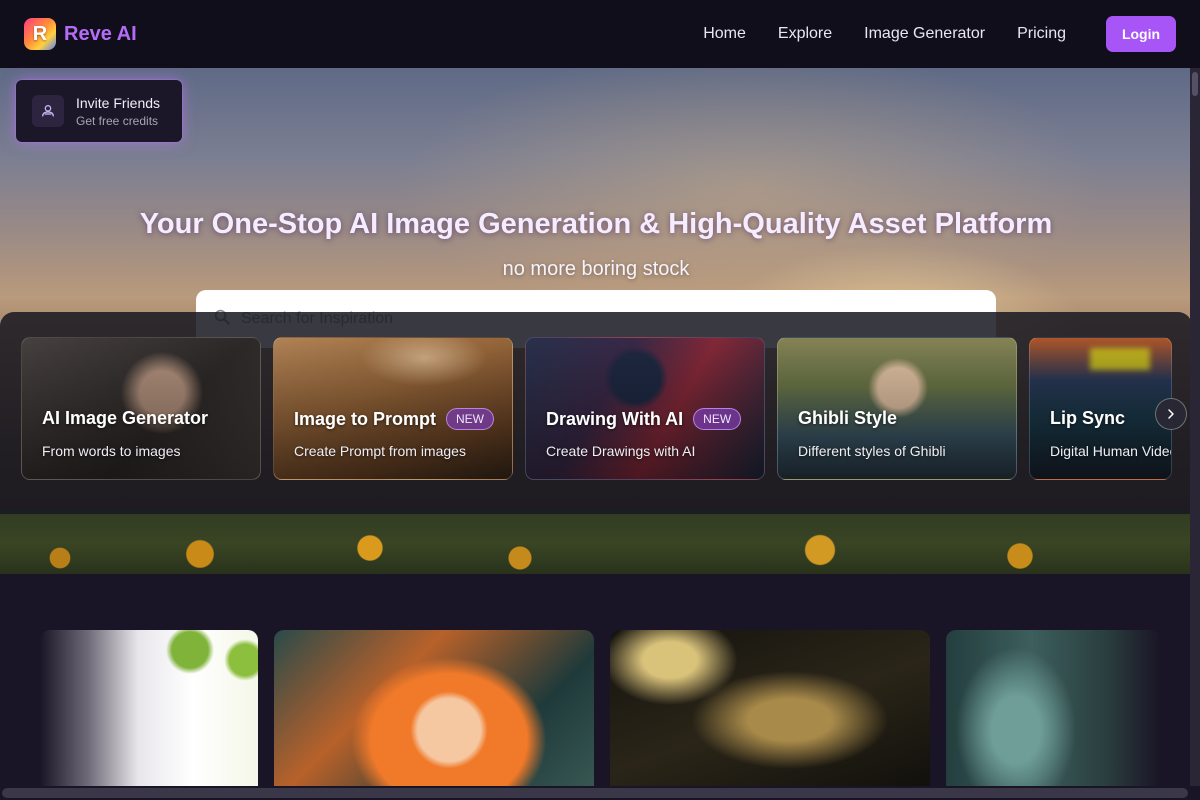 This screenshot has height=800, width=1200. Describe the element at coordinates (48, 111) in the screenshot. I see `users-icon` at that location.